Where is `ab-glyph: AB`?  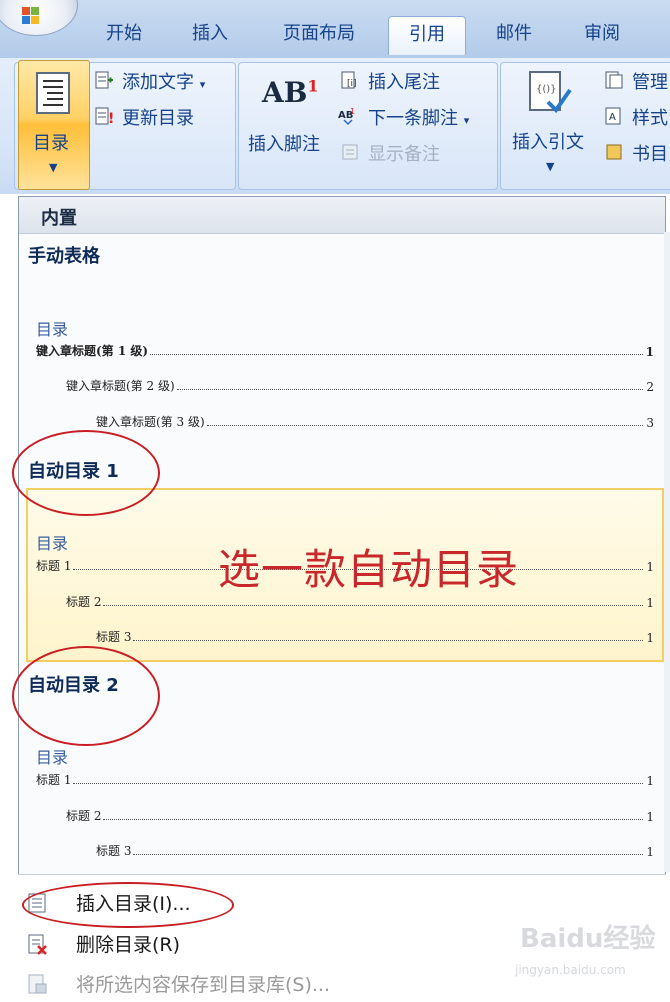 ab-glyph: AB is located at coordinates (285, 92).